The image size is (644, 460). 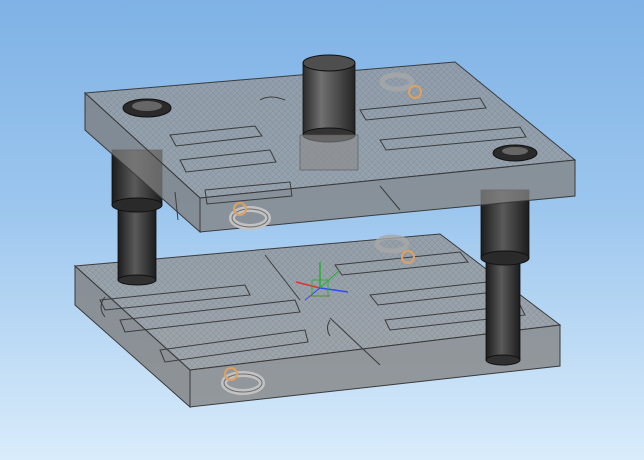 What do you see at coordinates (329, 112) in the screenshot?
I see `punch-shank` at bounding box center [329, 112].